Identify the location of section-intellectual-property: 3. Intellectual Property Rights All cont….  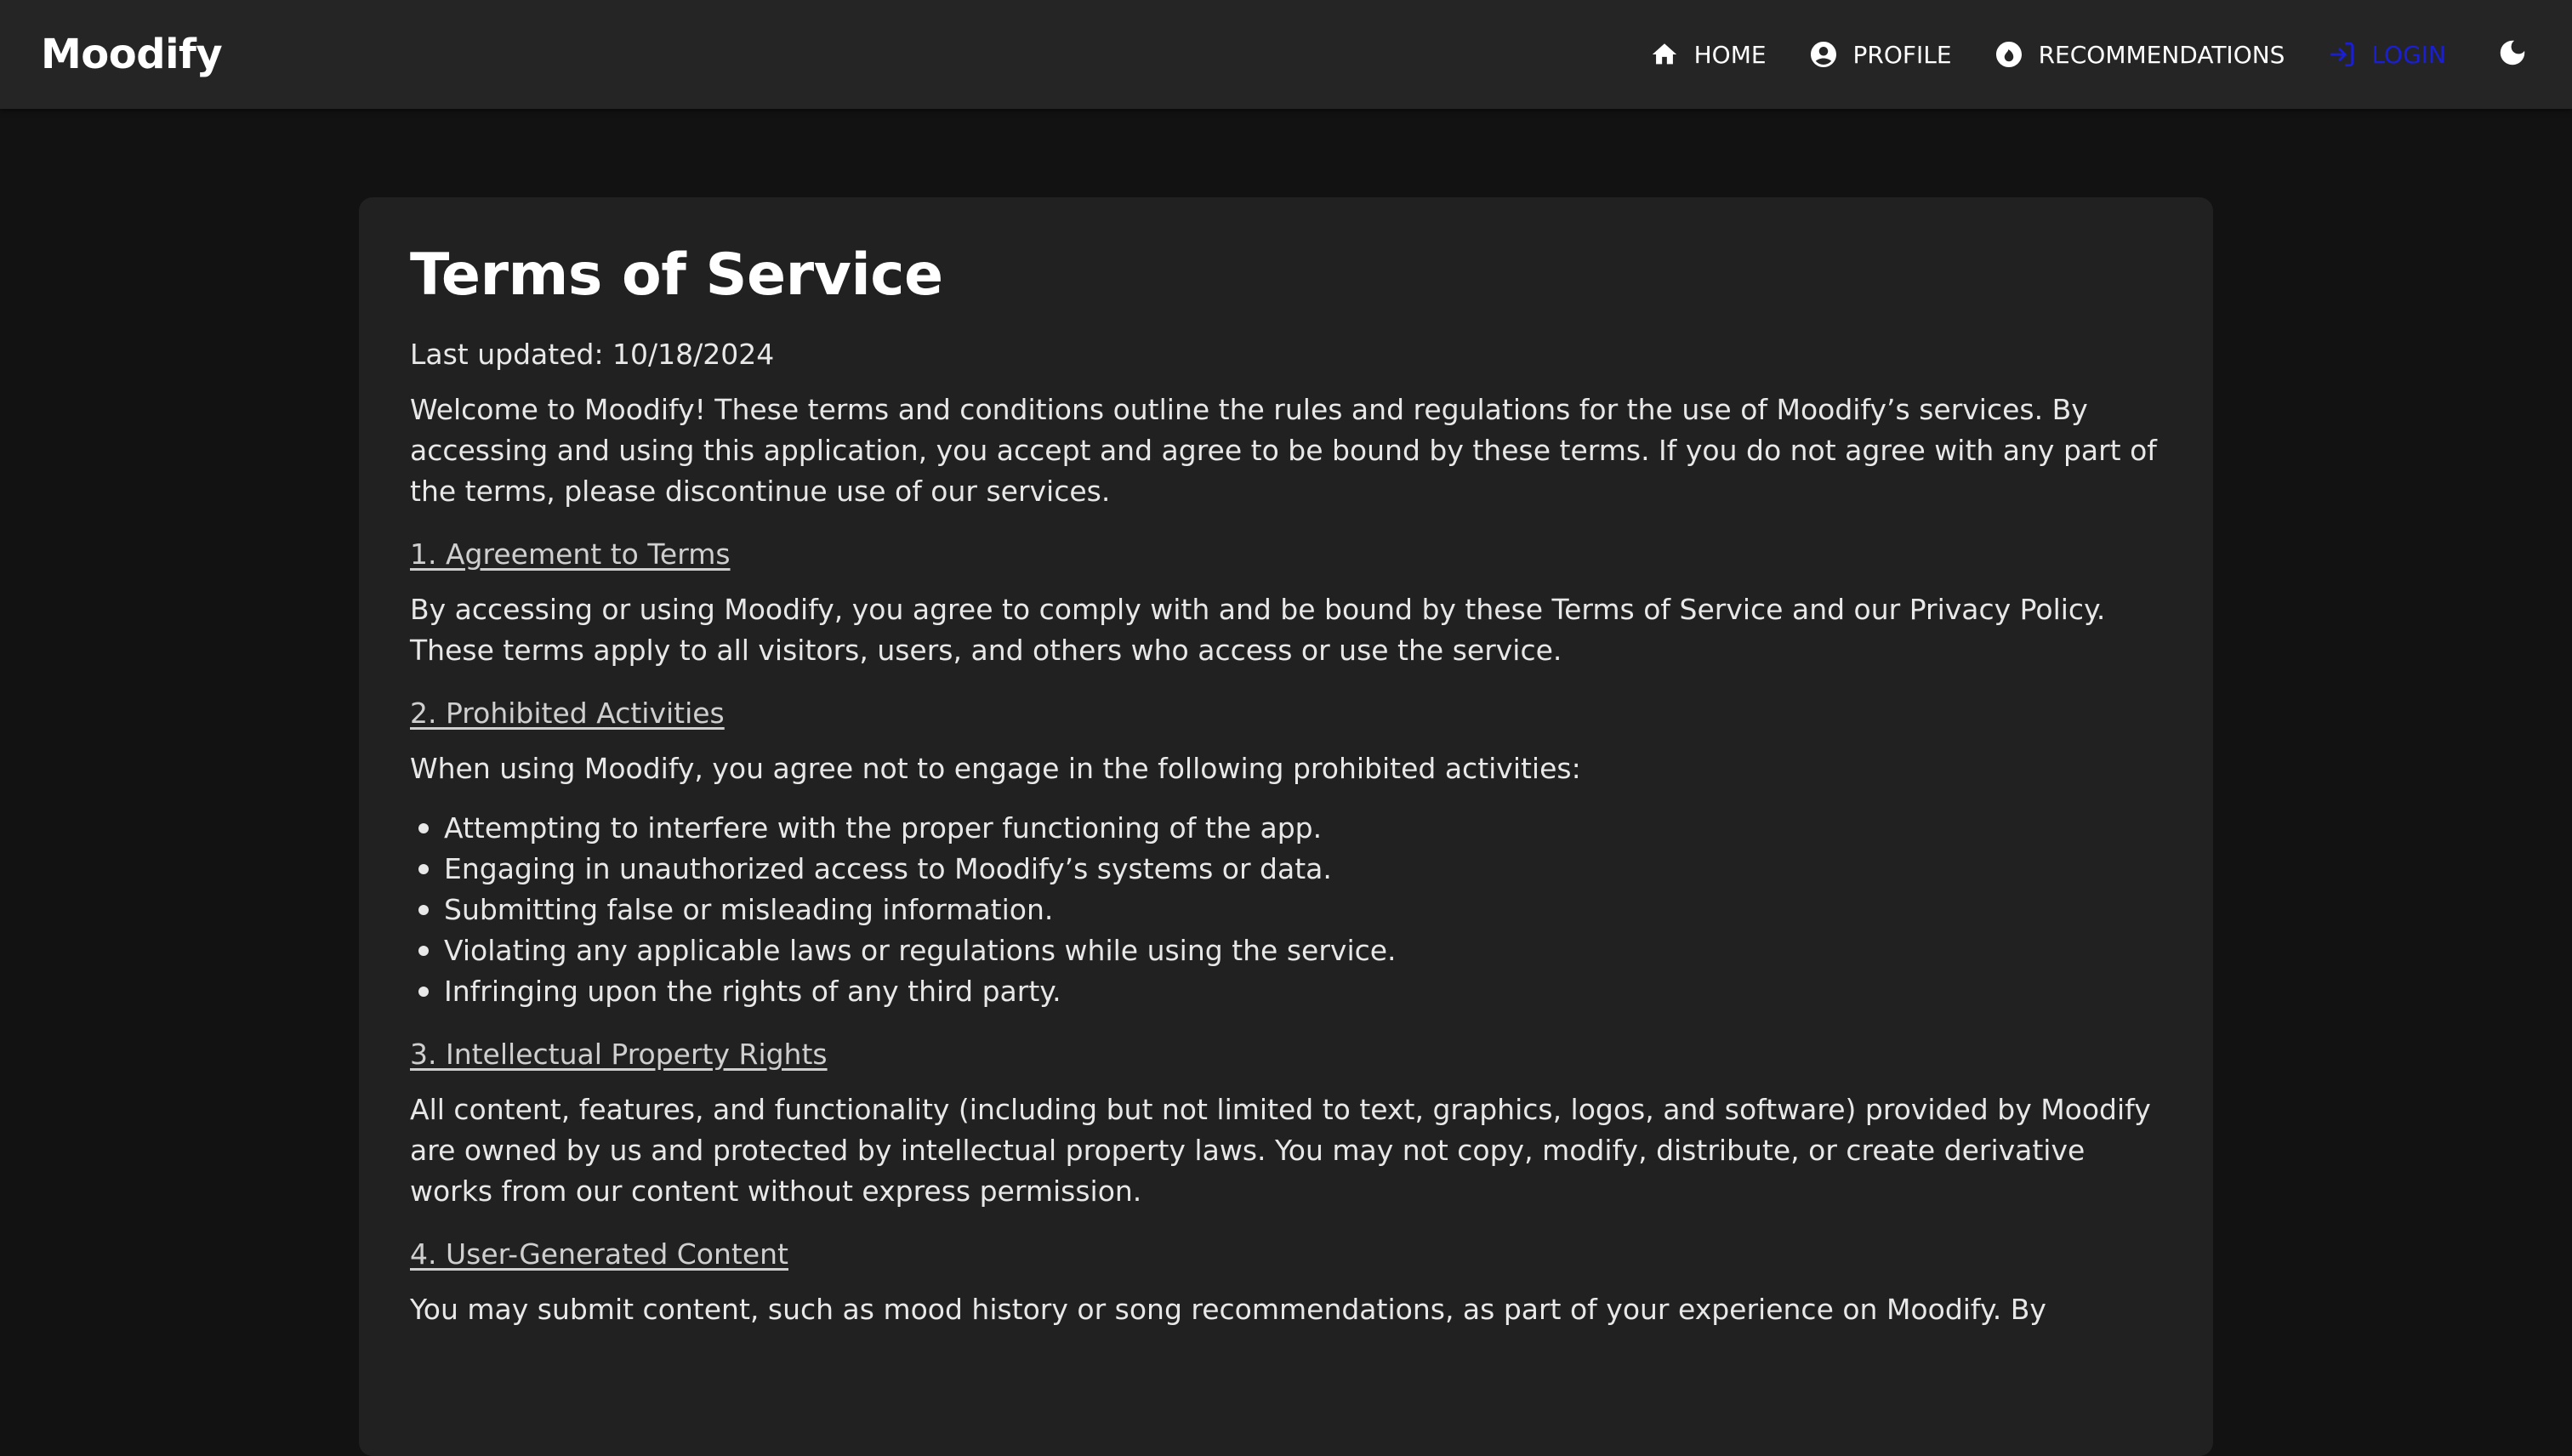
(1286, 1125).